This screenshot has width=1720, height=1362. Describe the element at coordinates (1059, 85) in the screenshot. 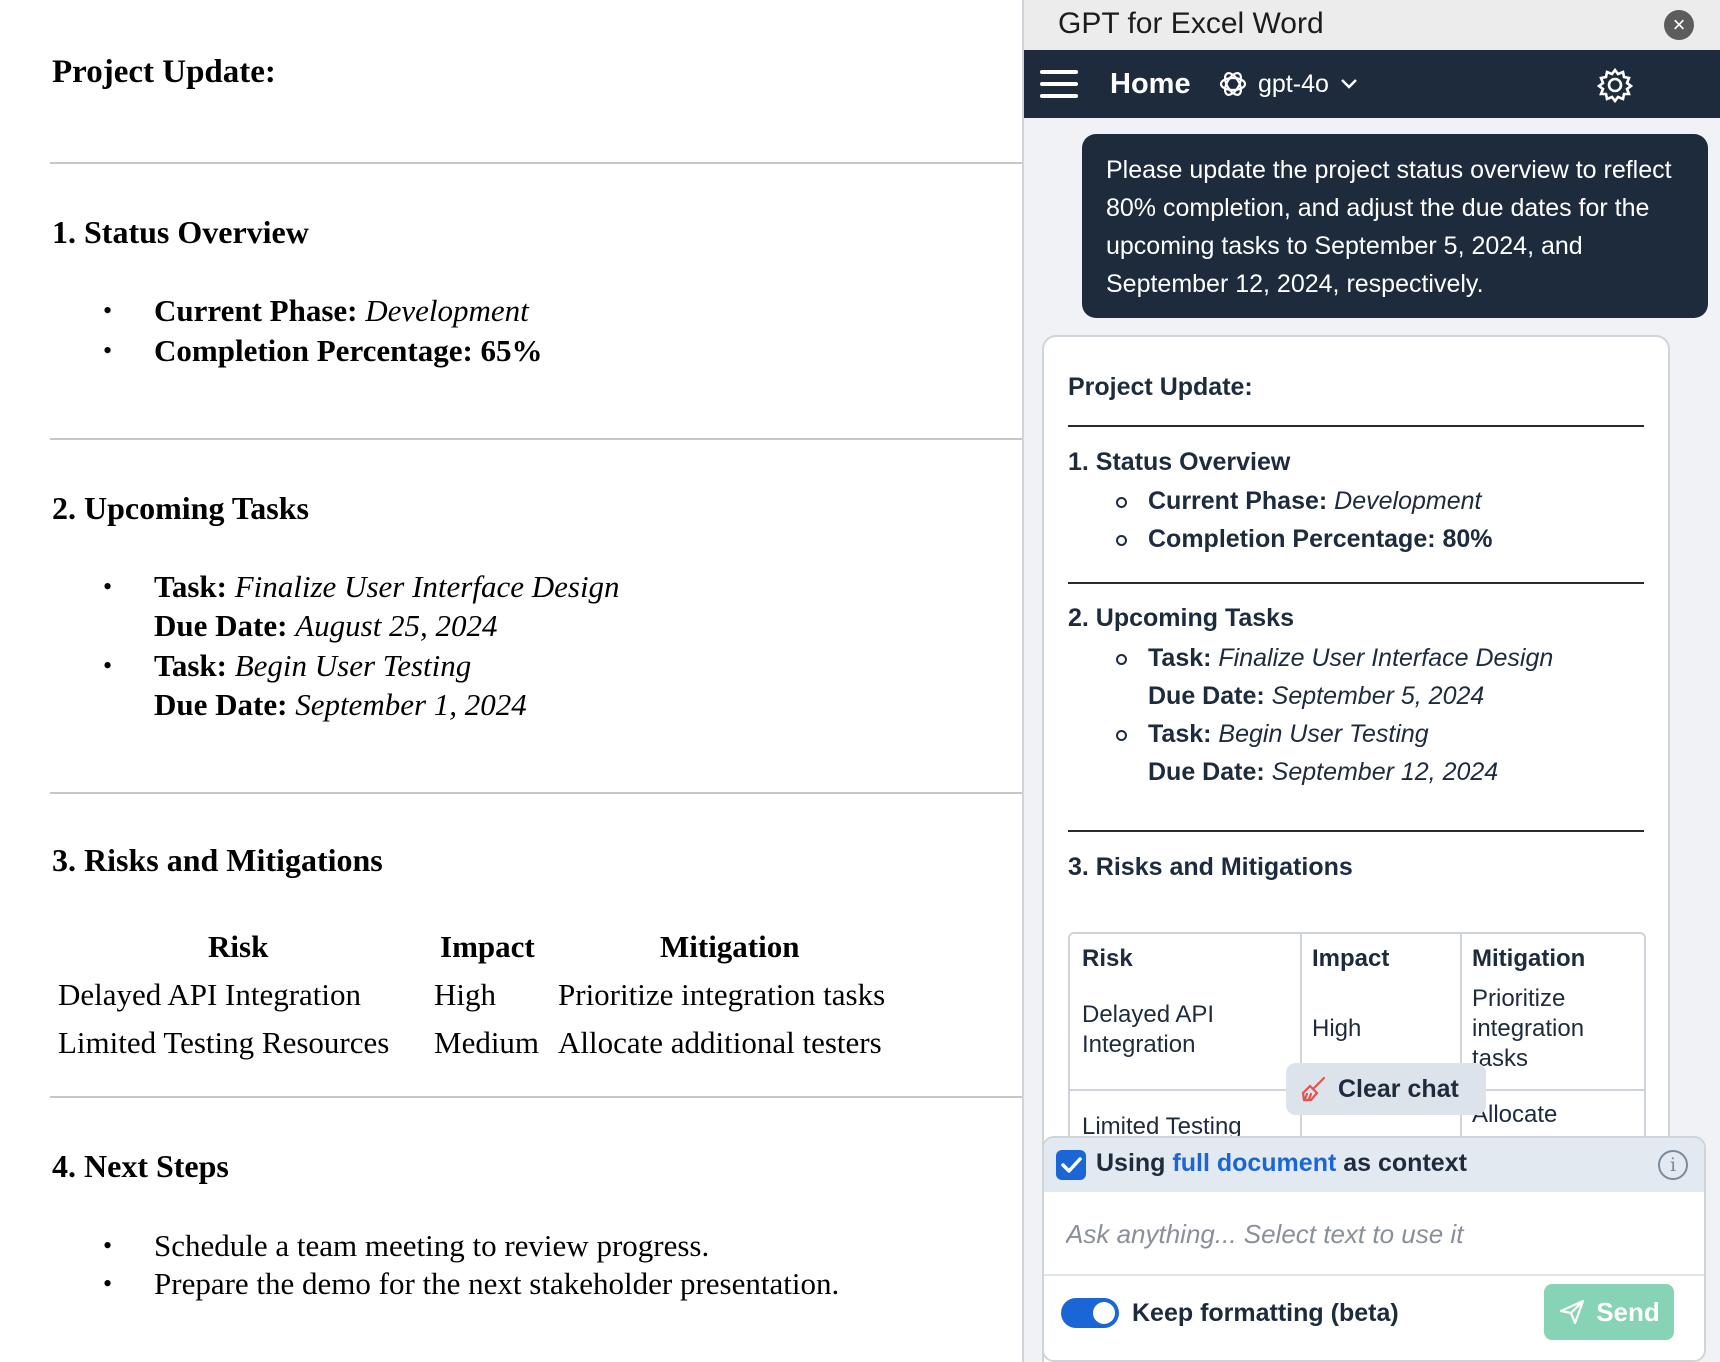

I see `hamburger-menu-icon` at that location.